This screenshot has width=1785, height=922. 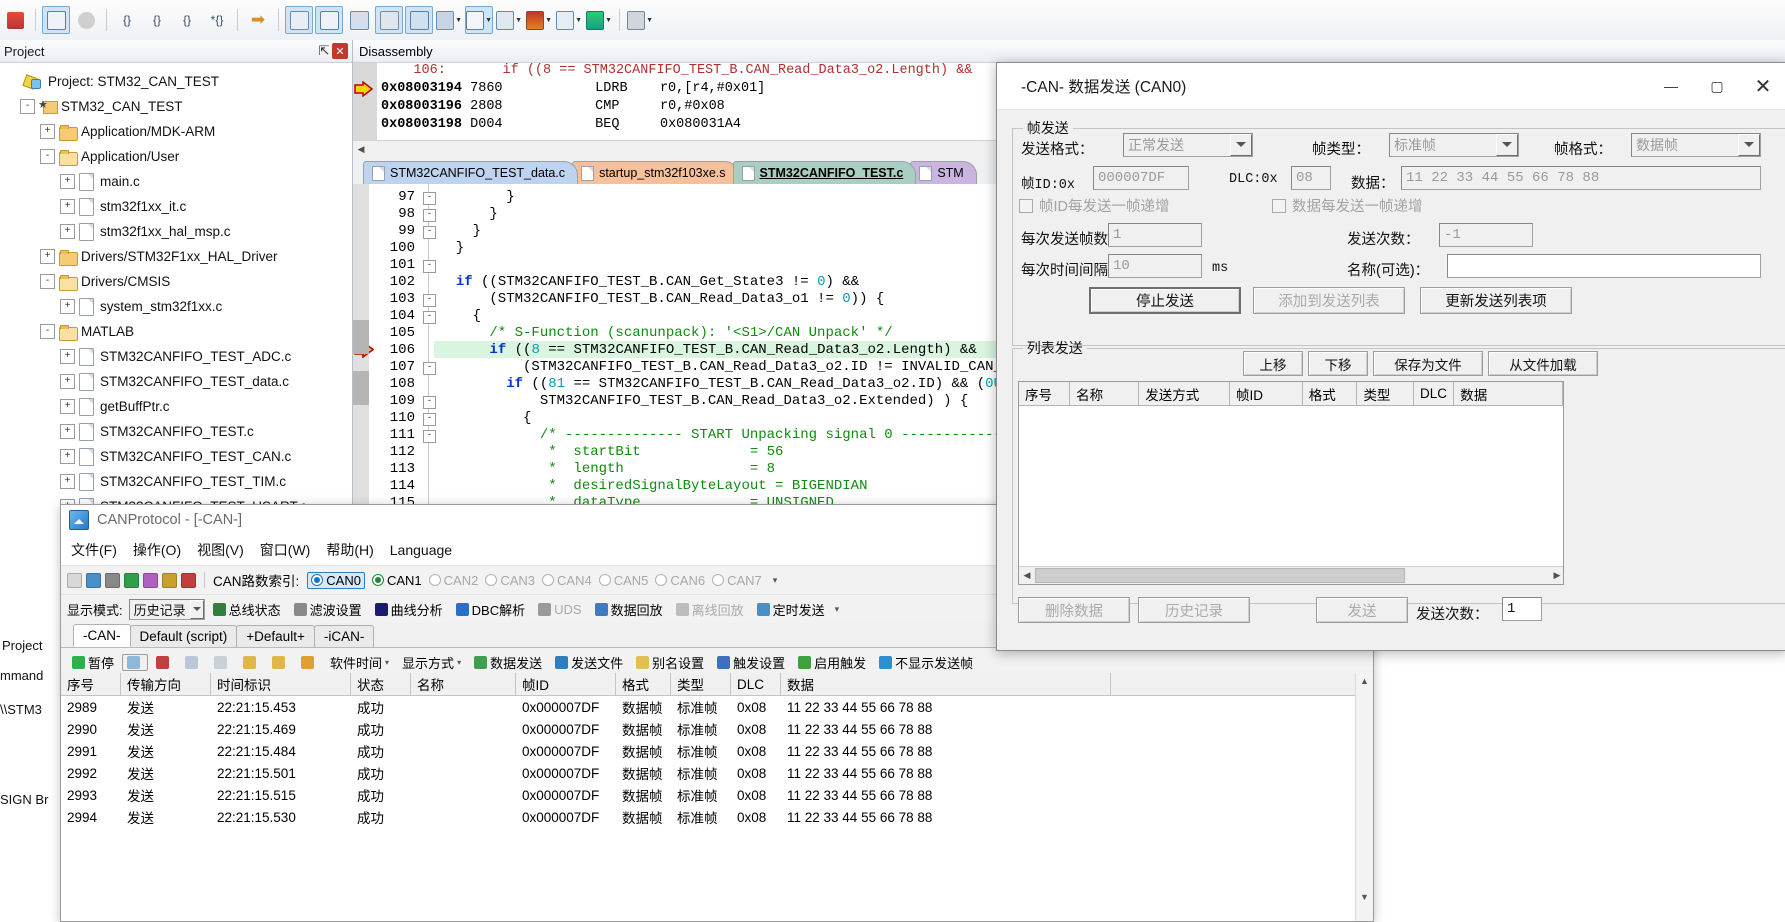 I want to click on send-list-column-header: 数据, so click(x=1508, y=393).